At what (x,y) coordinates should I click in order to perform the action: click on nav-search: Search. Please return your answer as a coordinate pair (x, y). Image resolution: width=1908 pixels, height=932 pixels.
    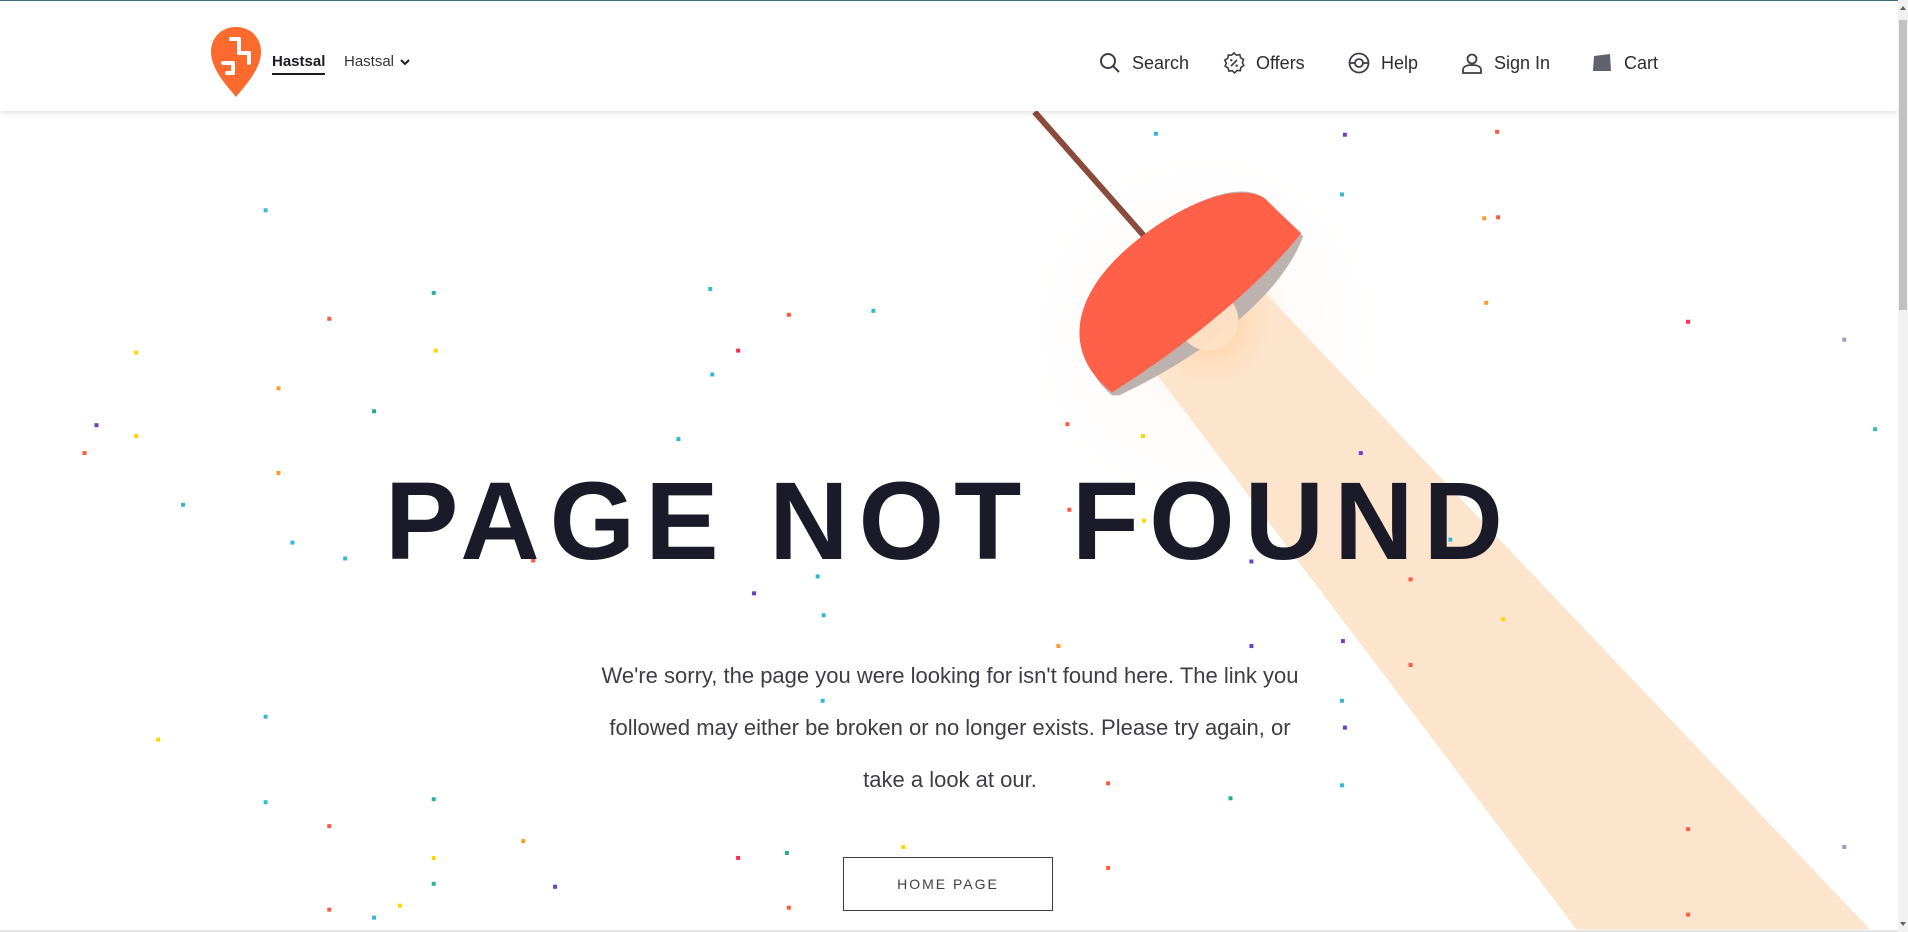
    Looking at the image, I should click on (1143, 63).